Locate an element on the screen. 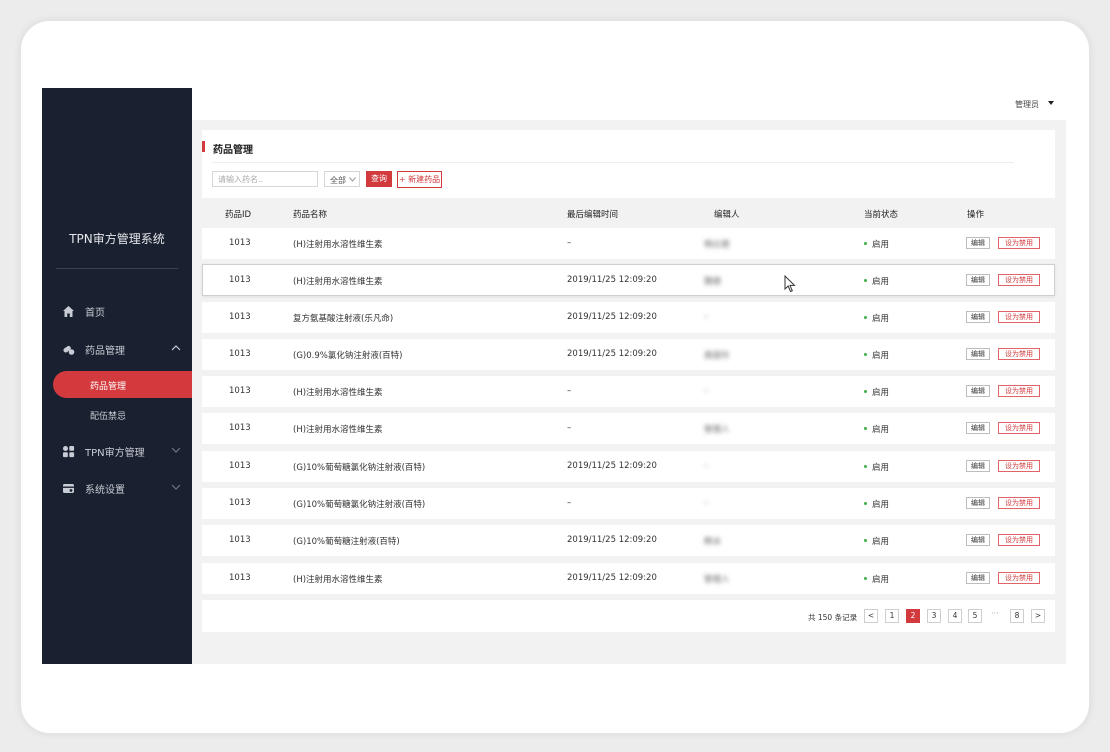 The height and width of the screenshot is (752, 1110). cell-name: (G)10%葡萄糖氯化钠注射液(百特) is located at coordinates (359, 468).